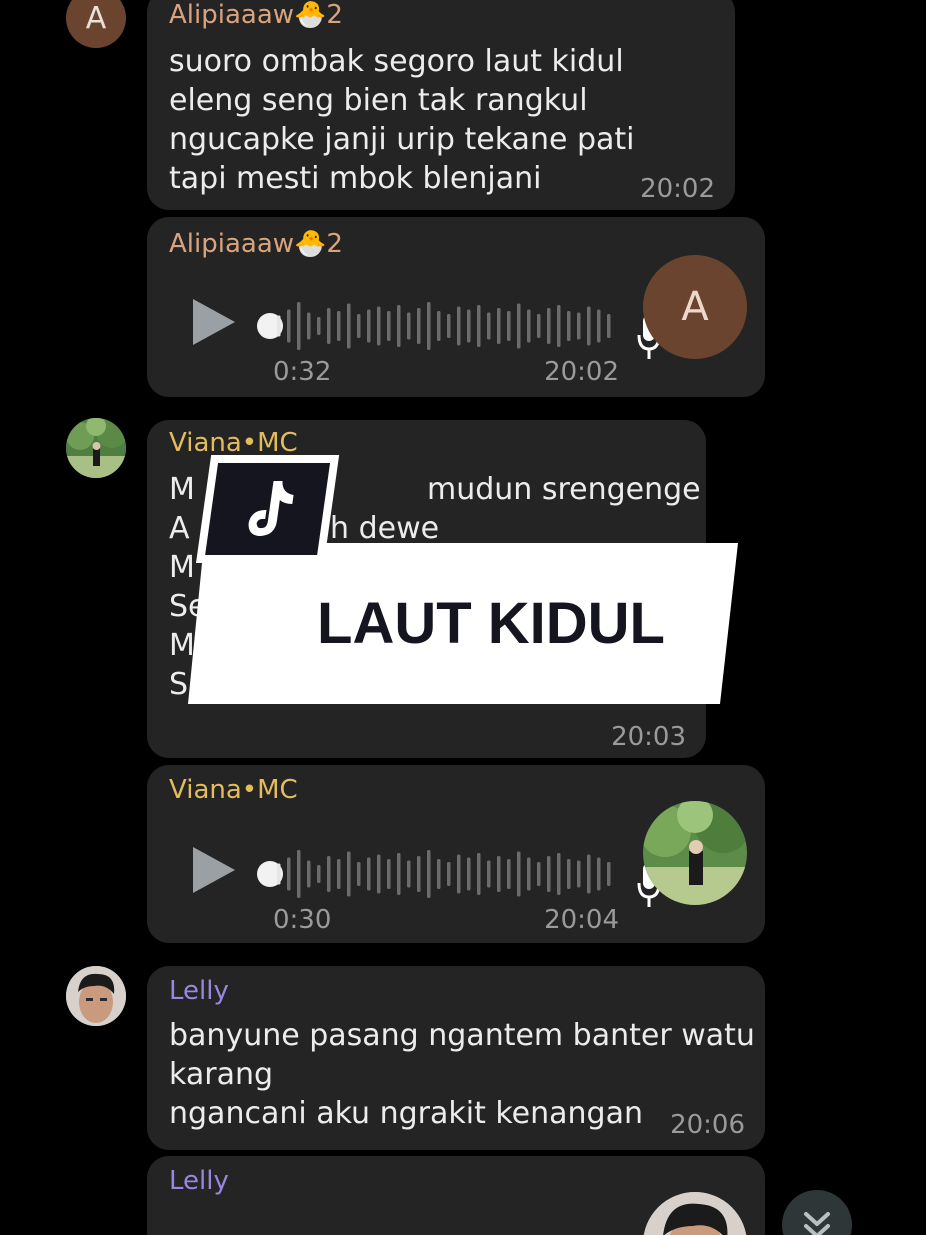  I want to click on voice-message-bubble: Viana•MC 0:30 20:04, so click(456, 854).